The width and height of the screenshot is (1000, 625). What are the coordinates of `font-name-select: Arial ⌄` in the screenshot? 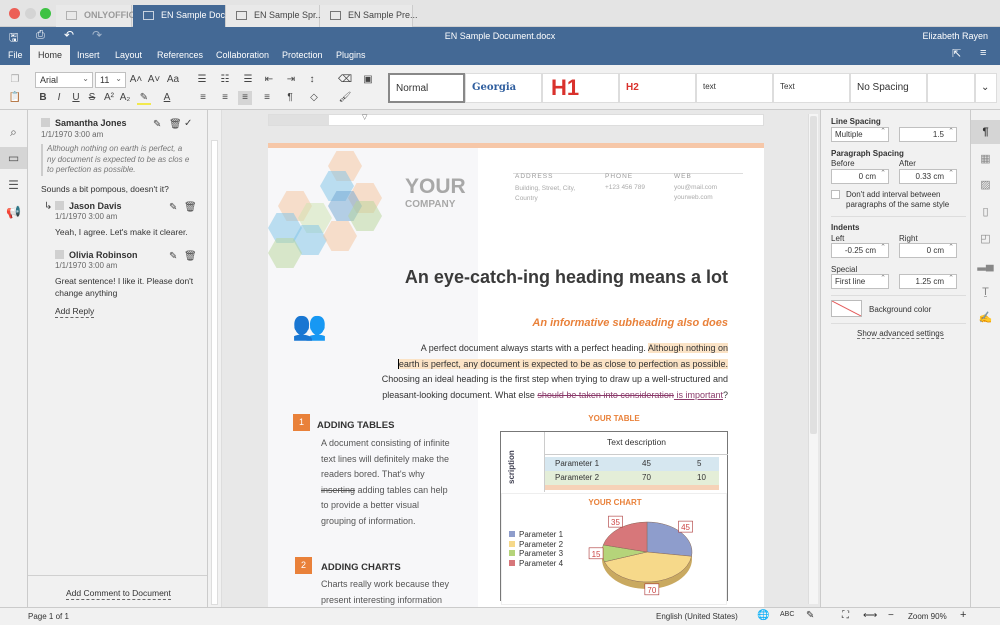 It's located at (64, 80).